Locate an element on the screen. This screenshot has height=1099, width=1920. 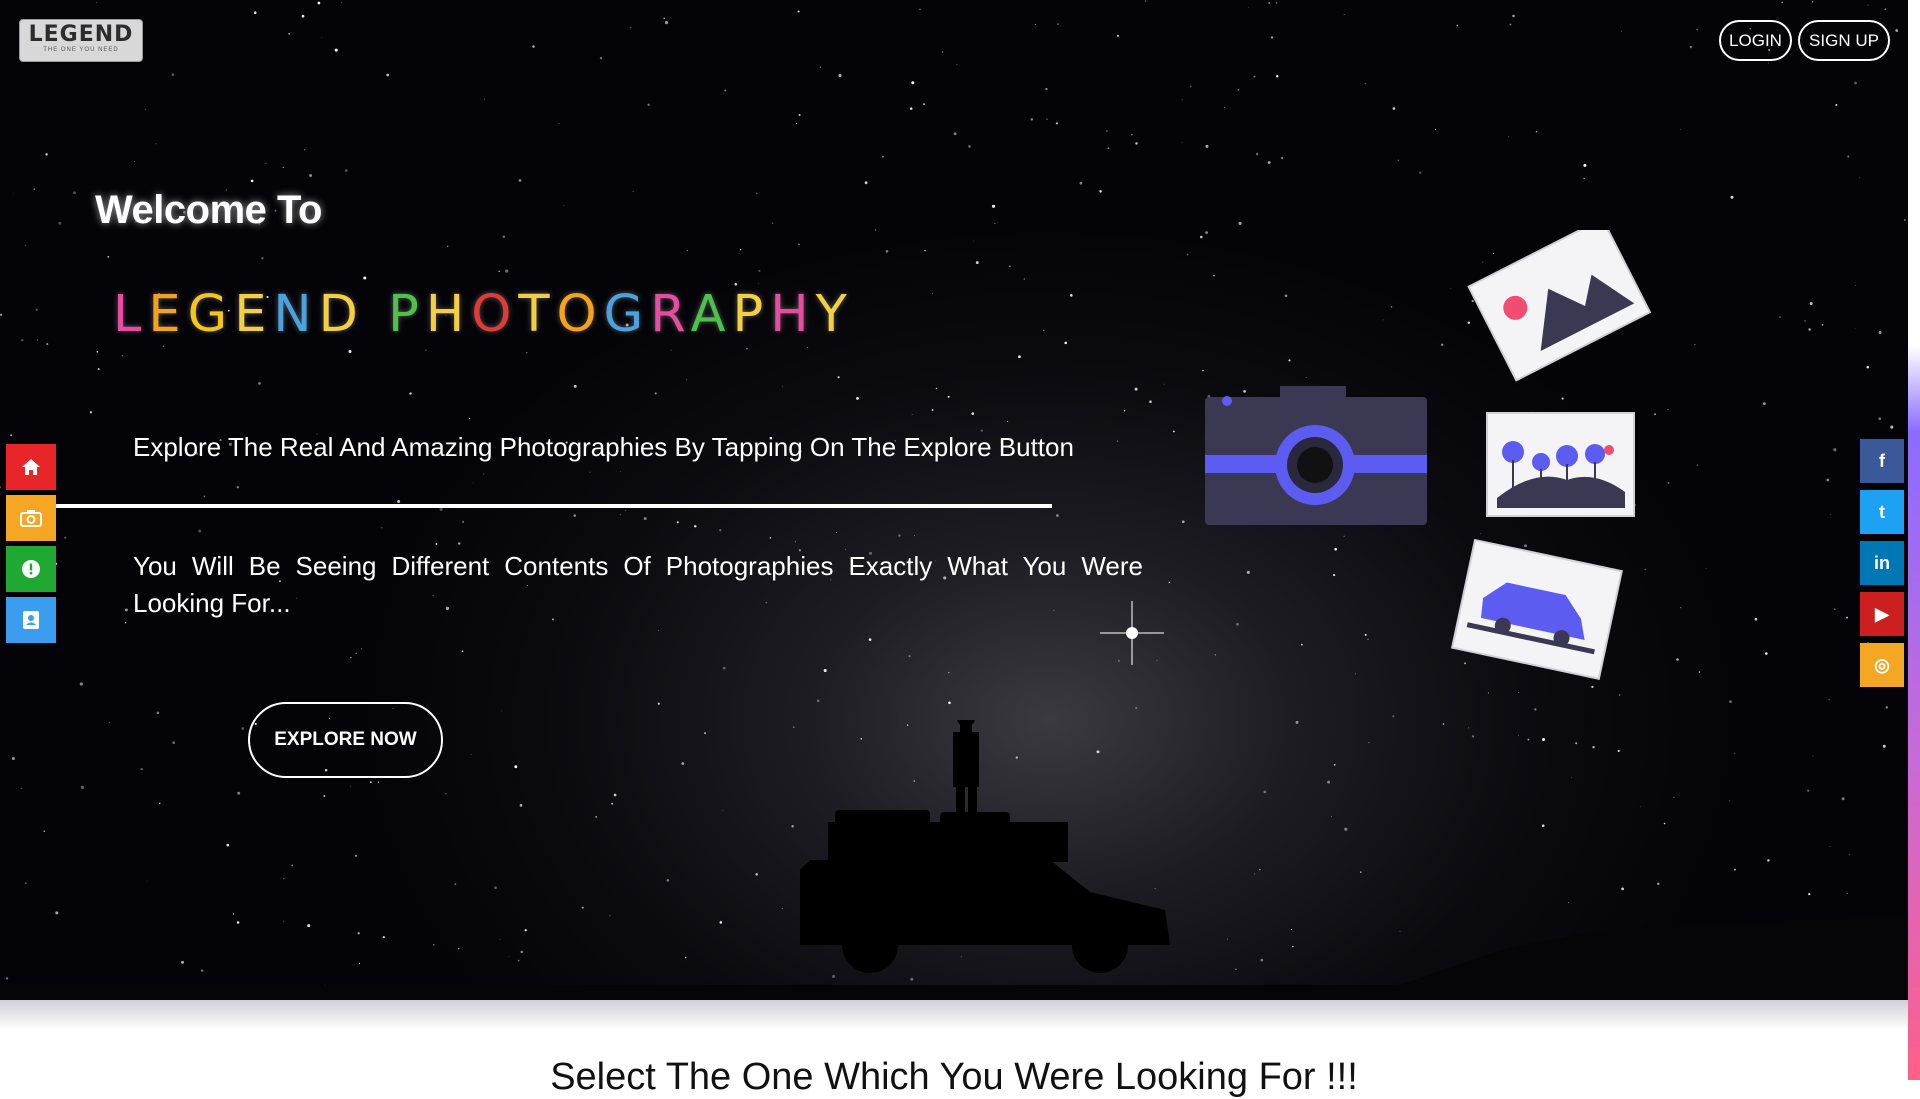
contact-icon is located at coordinates (31, 620).